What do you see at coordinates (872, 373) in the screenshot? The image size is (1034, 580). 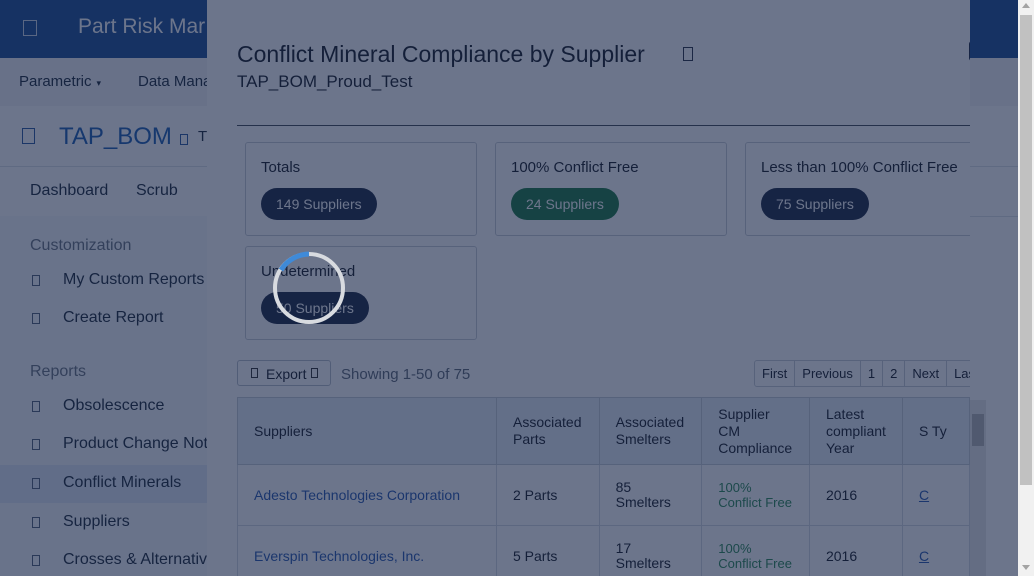 I see `page-1: 1` at bounding box center [872, 373].